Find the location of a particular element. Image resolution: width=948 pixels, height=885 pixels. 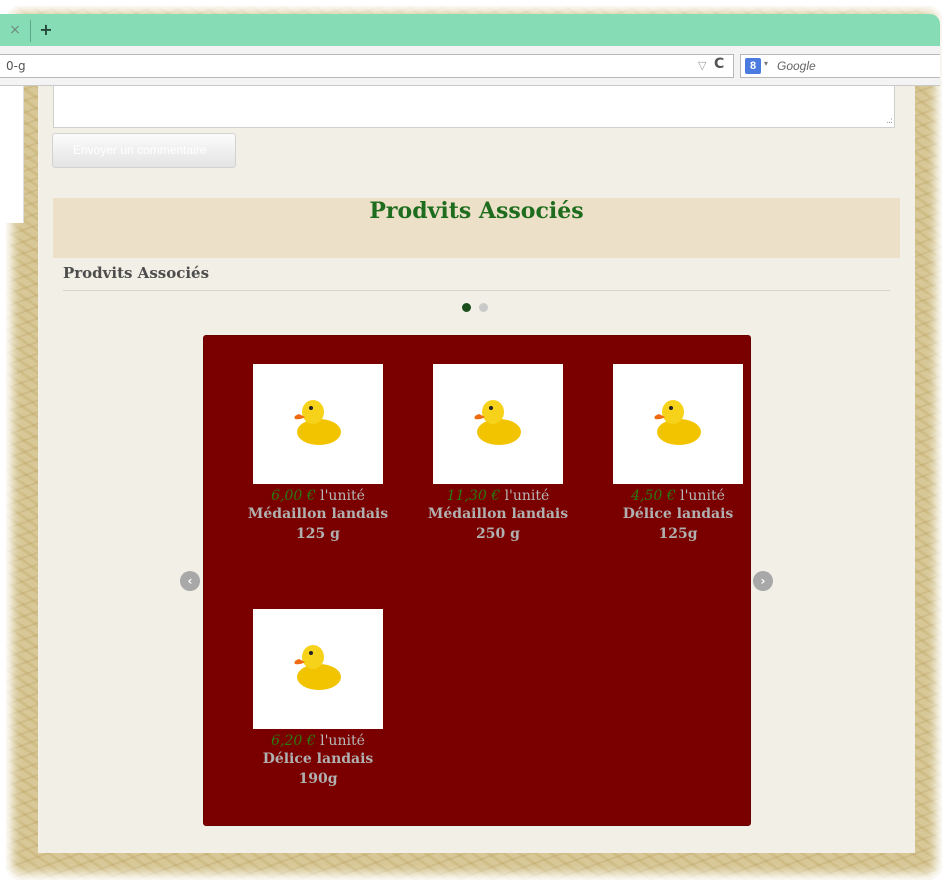

carousel-prev-button: ‹ is located at coordinates (190, 581).